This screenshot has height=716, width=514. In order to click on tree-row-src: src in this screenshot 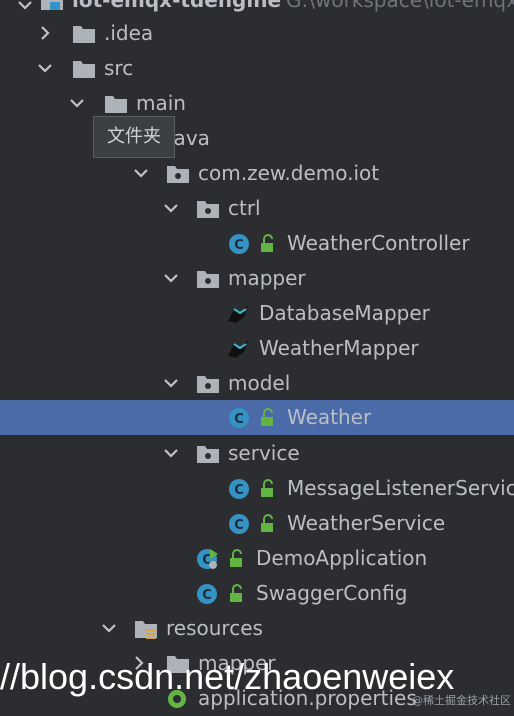, I will do `click(257, 68)`.